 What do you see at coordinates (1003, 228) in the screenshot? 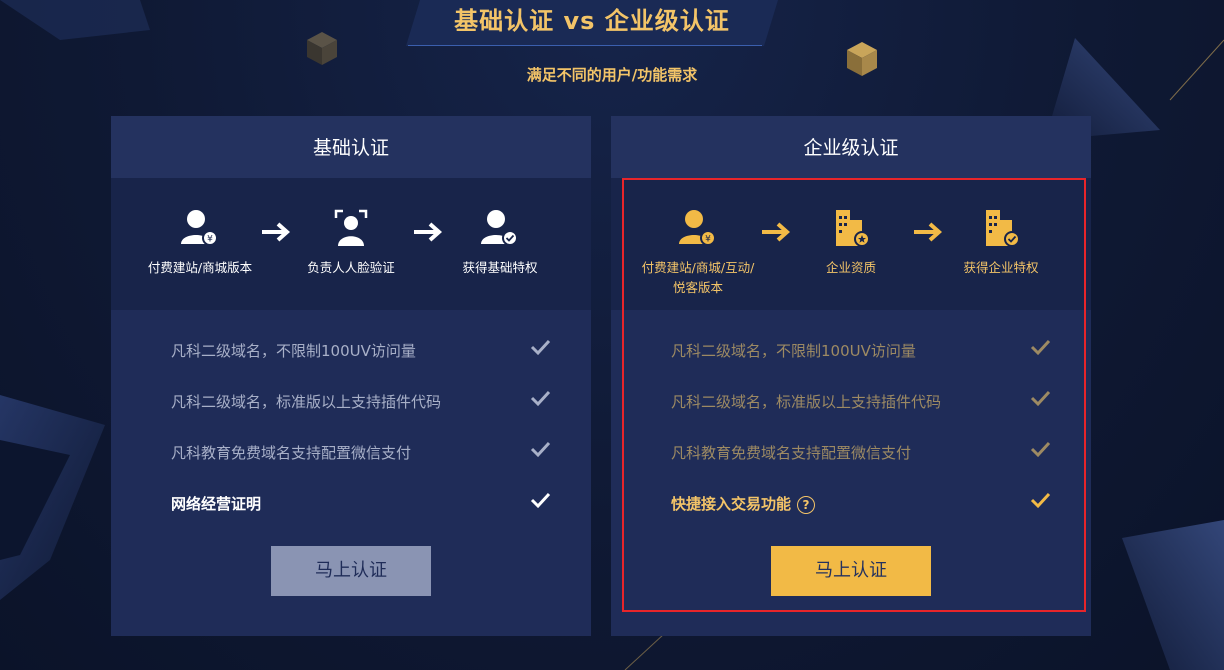
I see `building-check-icon` at bounding box center [1003, 228].